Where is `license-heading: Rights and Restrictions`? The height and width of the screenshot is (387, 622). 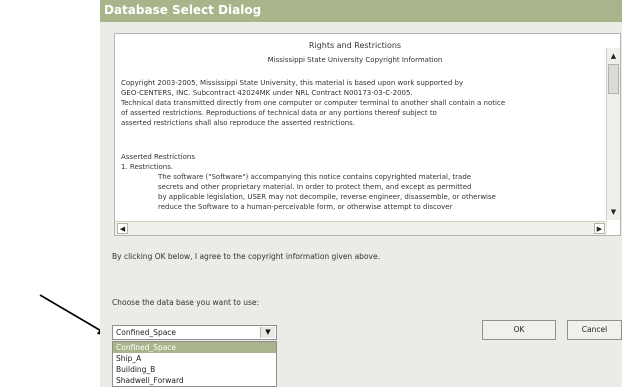 license-heading: Rights and Restrictions is located at coordinates (355, 45).